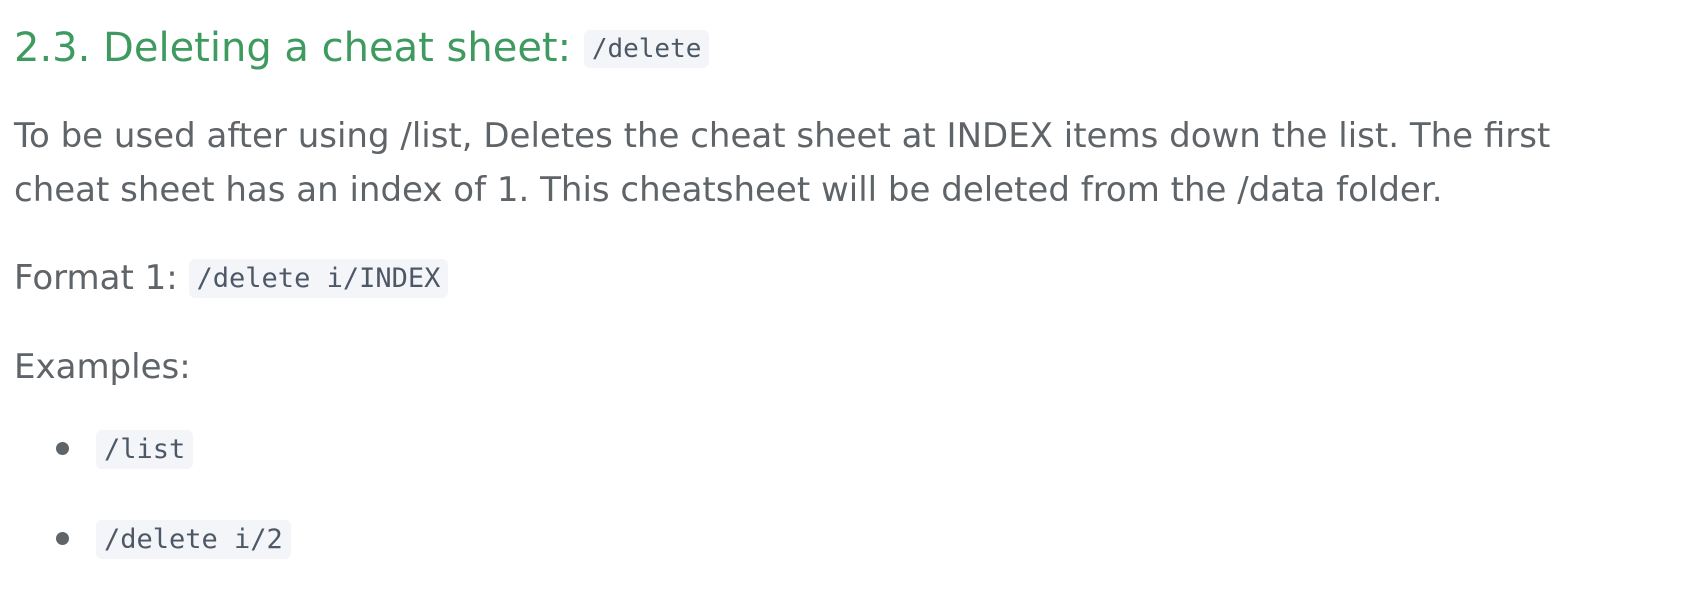  I want to click on section-heading-text: 2.3. Deleting a cheat sheet:, so click(293, 48).